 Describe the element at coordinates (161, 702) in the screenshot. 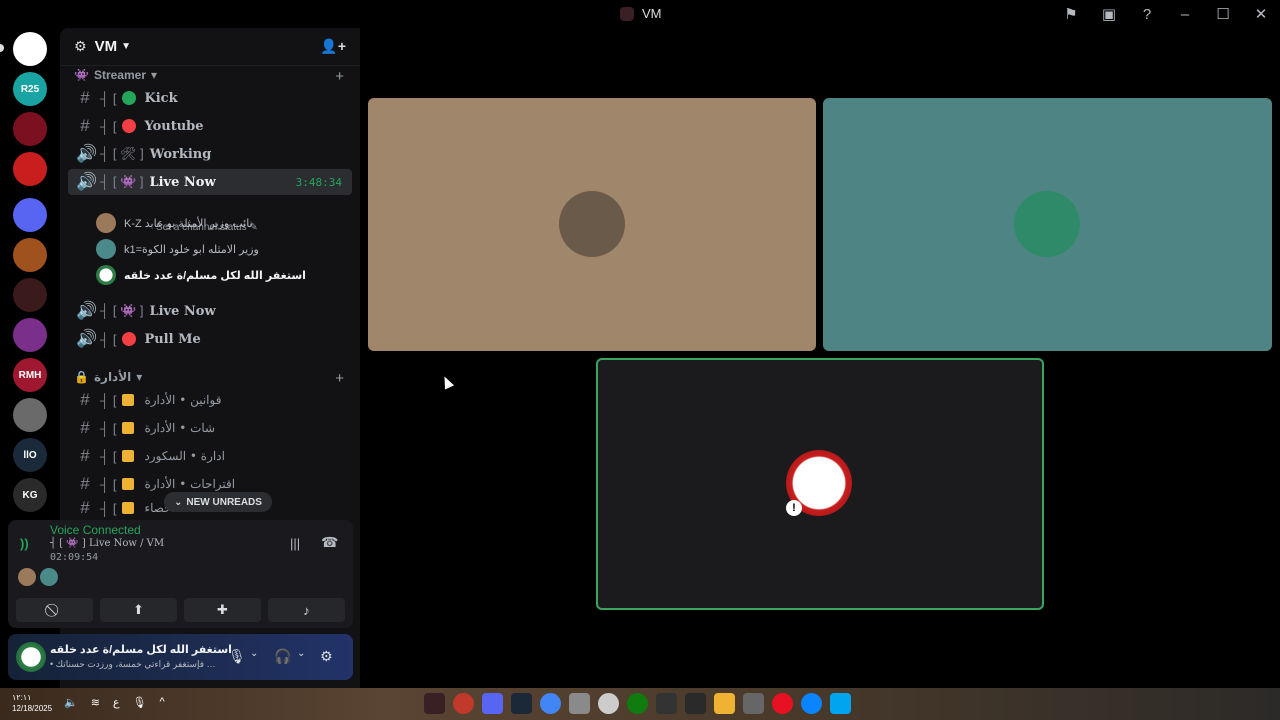

I see `chevron-up-icon: ^` at that location.